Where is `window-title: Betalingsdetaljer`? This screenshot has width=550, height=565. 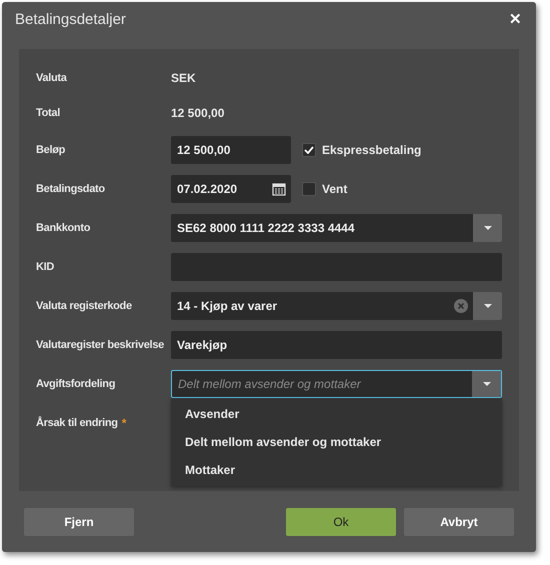 window-title: Betalingsdetaljer is located at coordinates (70, 20).